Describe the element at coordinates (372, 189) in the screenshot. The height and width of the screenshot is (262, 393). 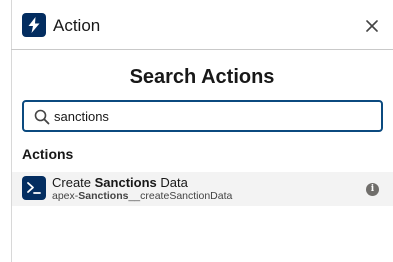
I see `info-icon: i` at that location.